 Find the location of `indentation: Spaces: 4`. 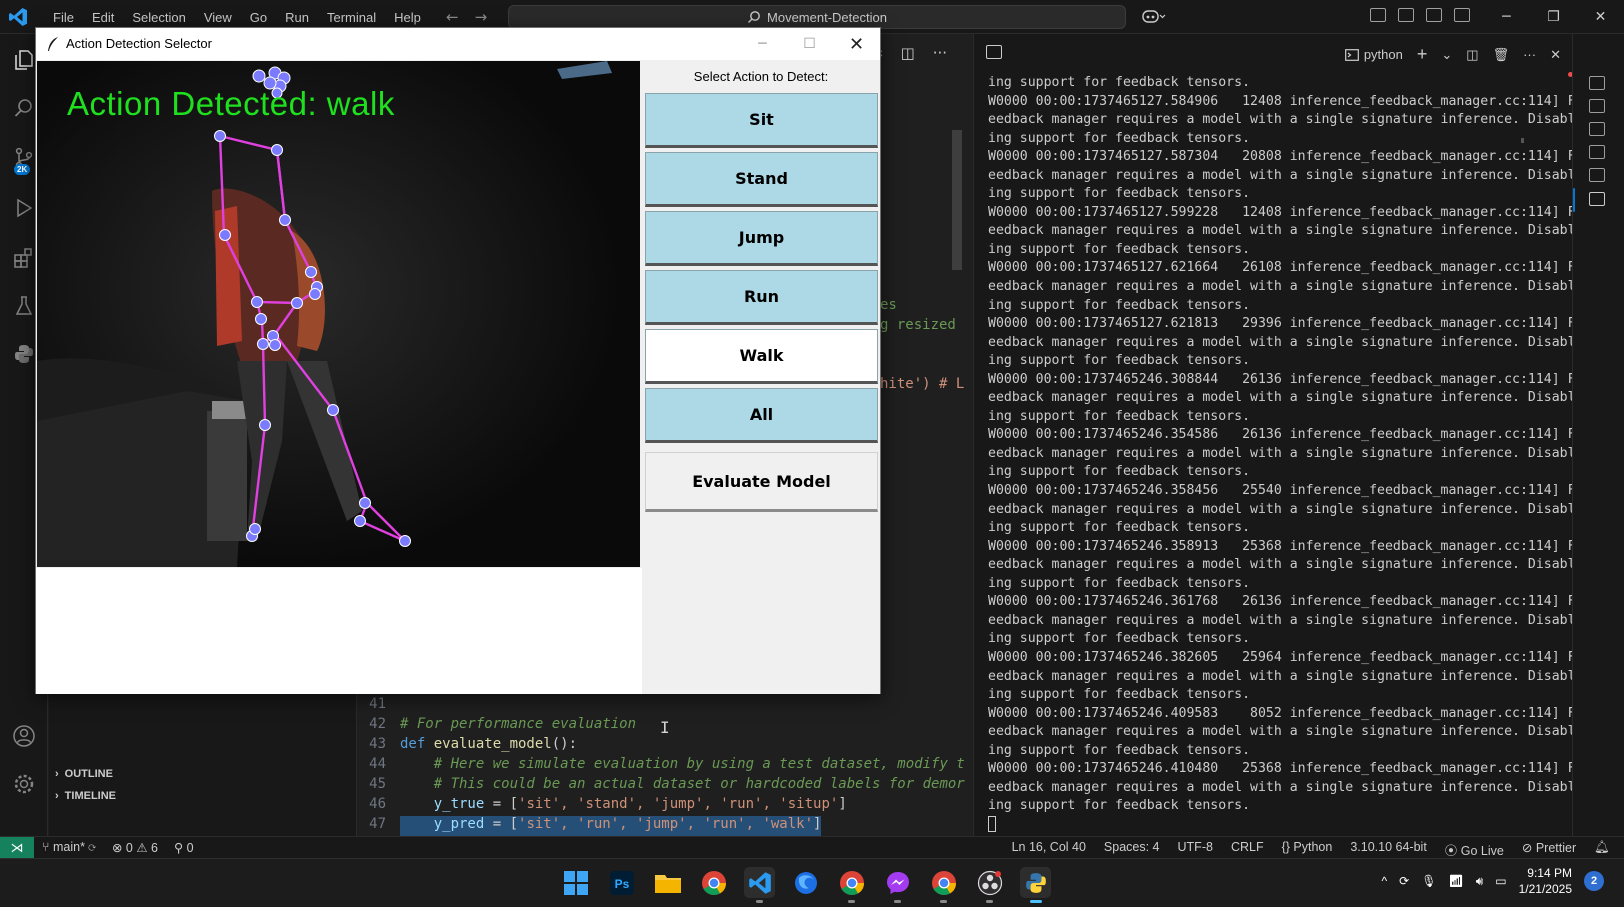

indentation: Spaces: 4 is located at coordinates (1132, 849).